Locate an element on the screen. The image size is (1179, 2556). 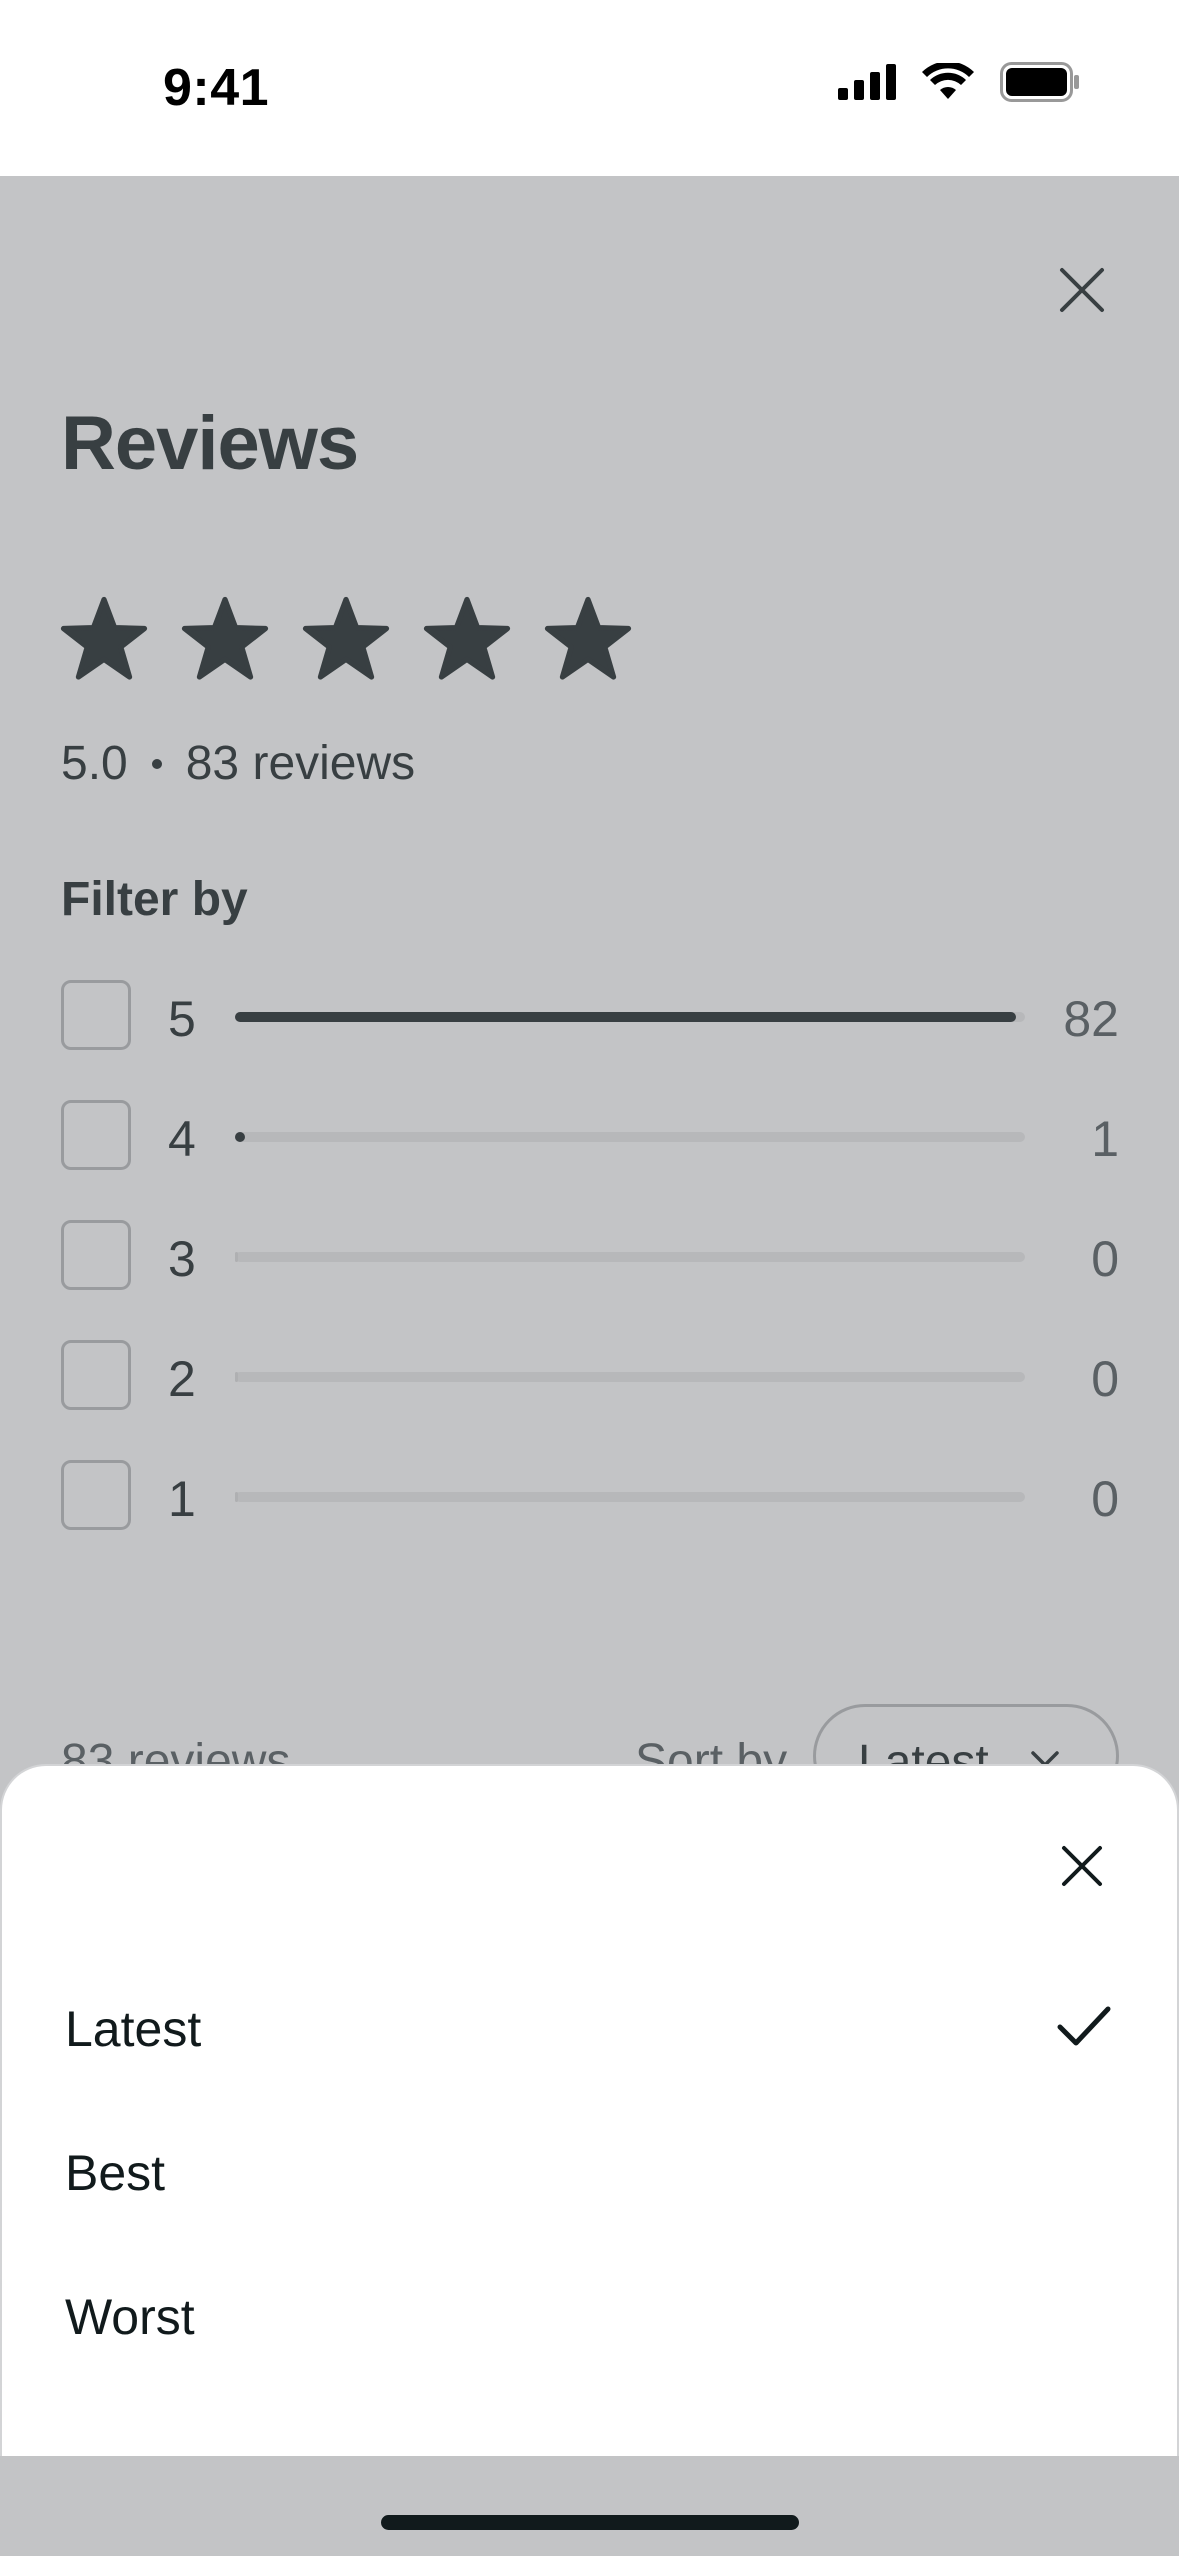
status-time: 9:41 is located at coordinates (216, 88).